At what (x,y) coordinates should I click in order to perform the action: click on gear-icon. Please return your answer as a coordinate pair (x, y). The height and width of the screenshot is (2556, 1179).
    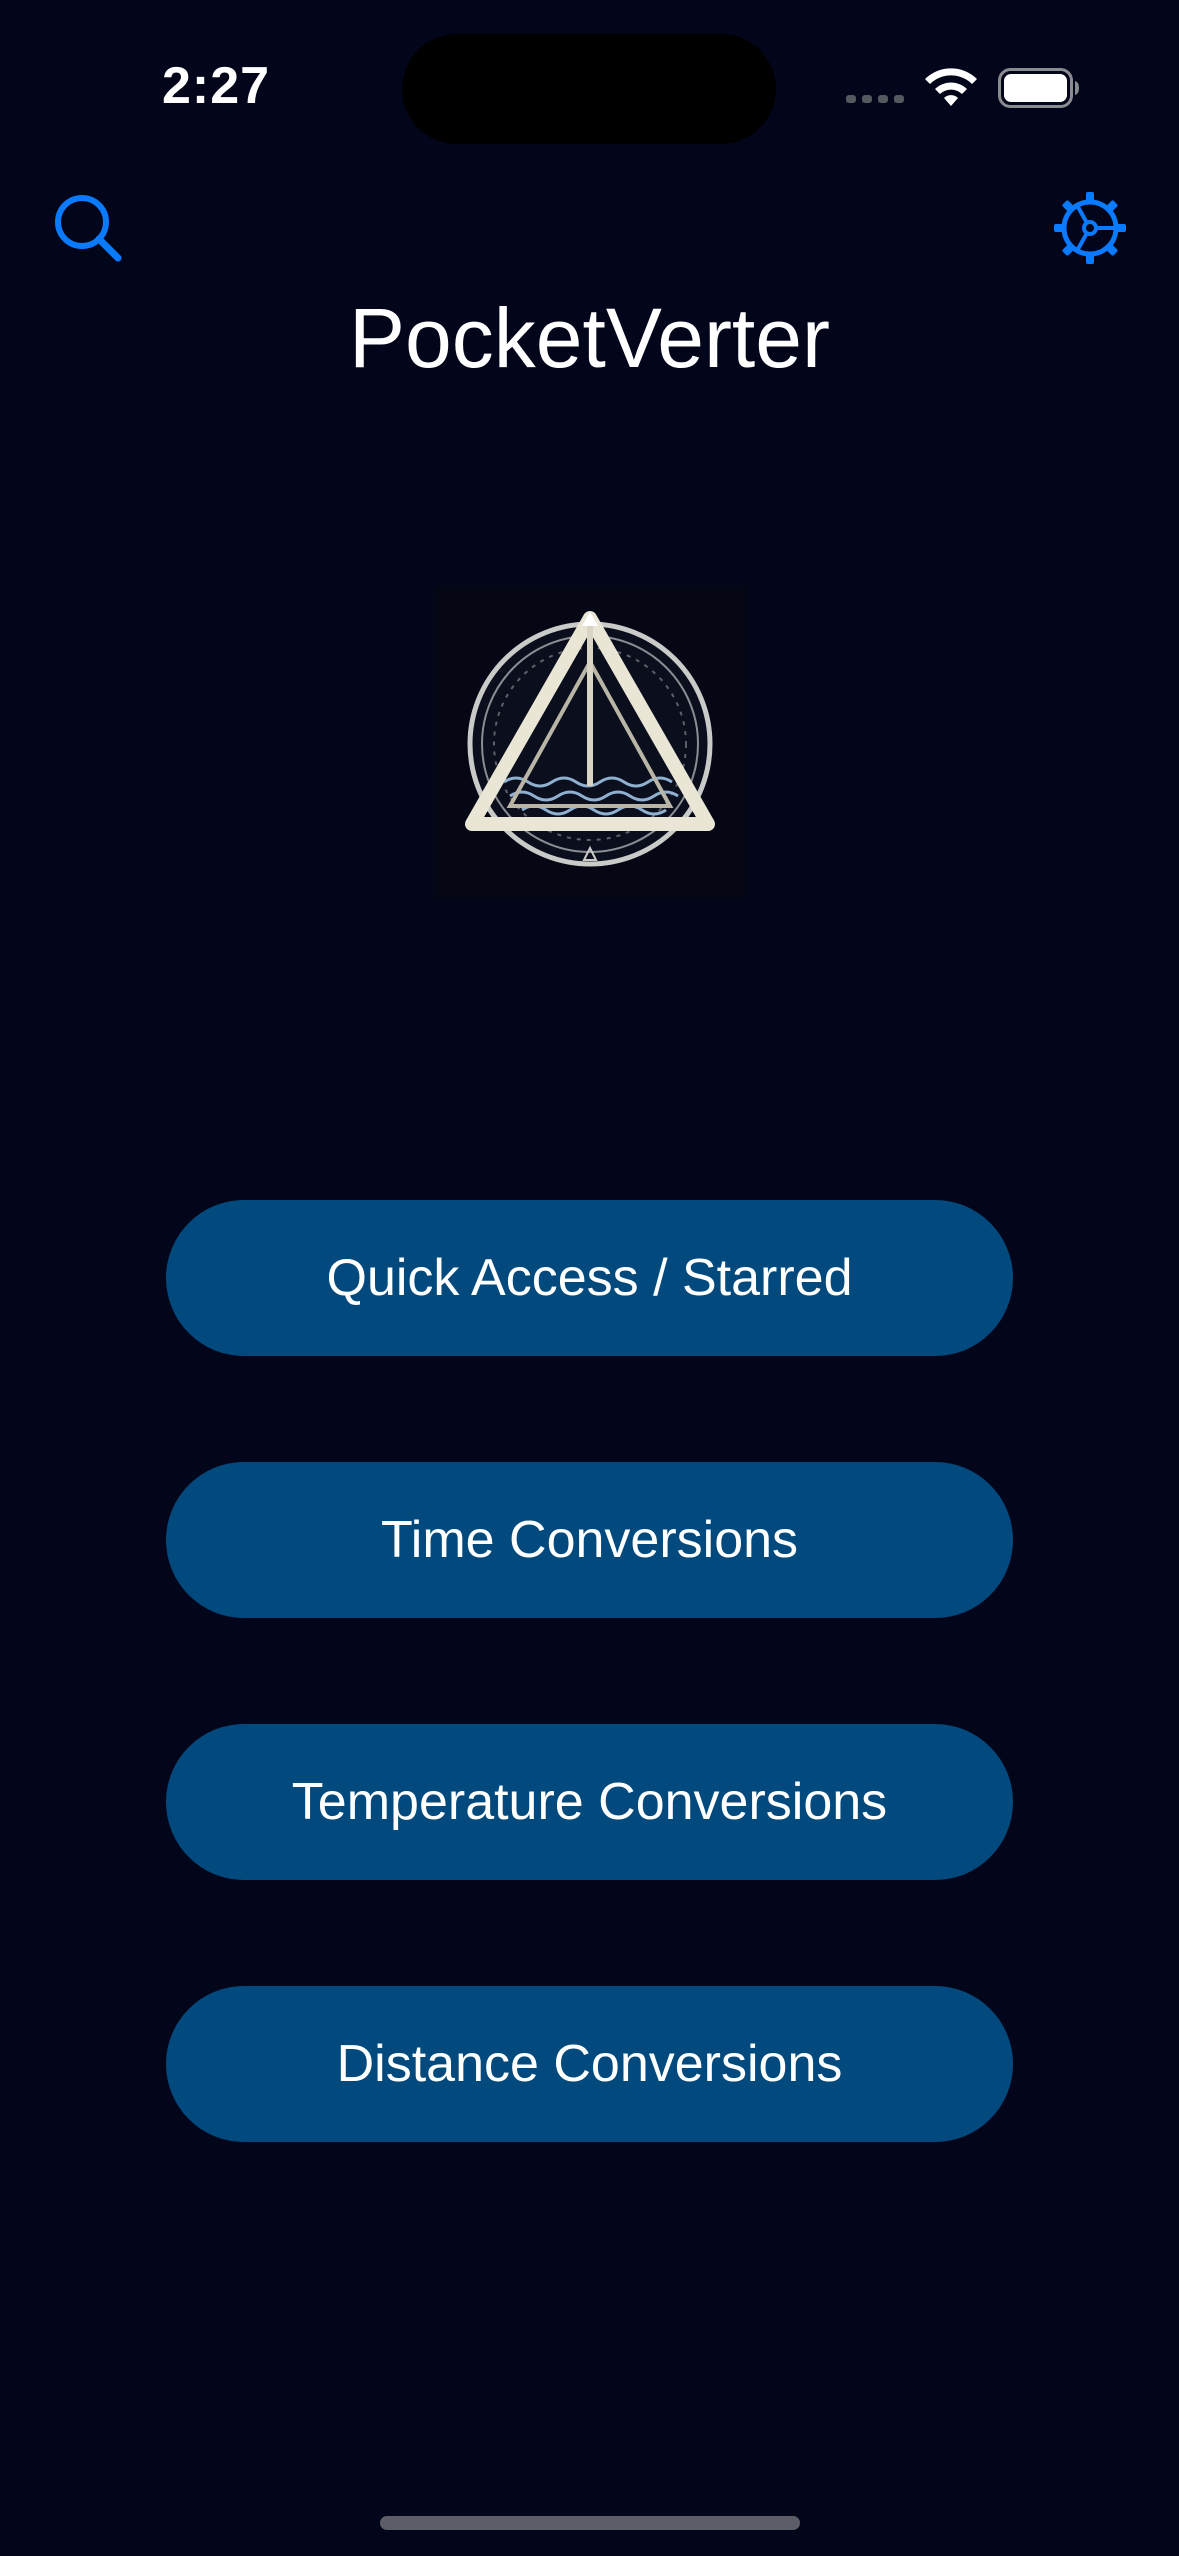
    Looking at the image, I should click on (1090, 228).